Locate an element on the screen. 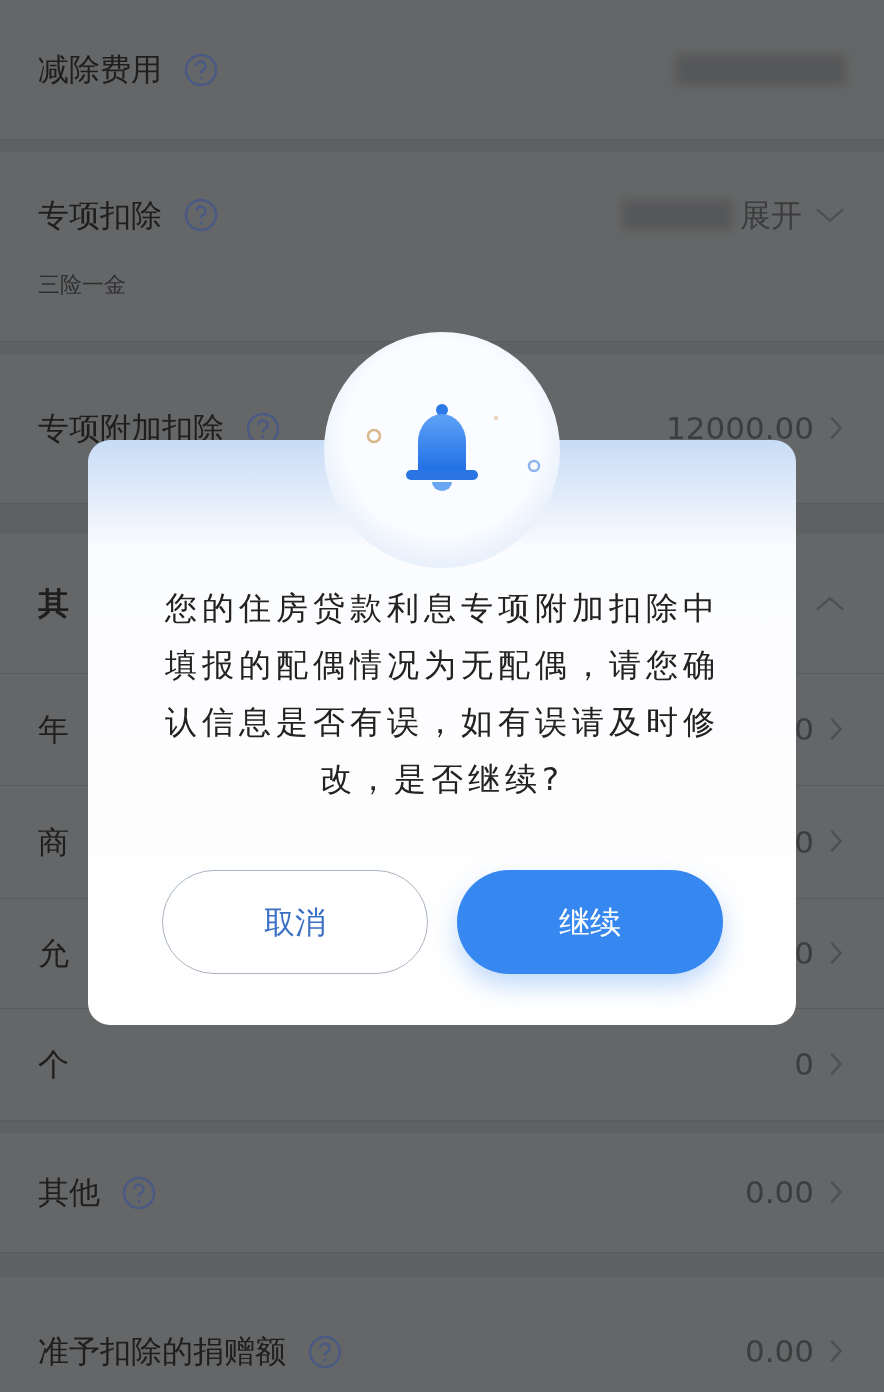 The width and height of the screenshot is (884, 1392). row-label: 允 is located at coordinates (53, 954).